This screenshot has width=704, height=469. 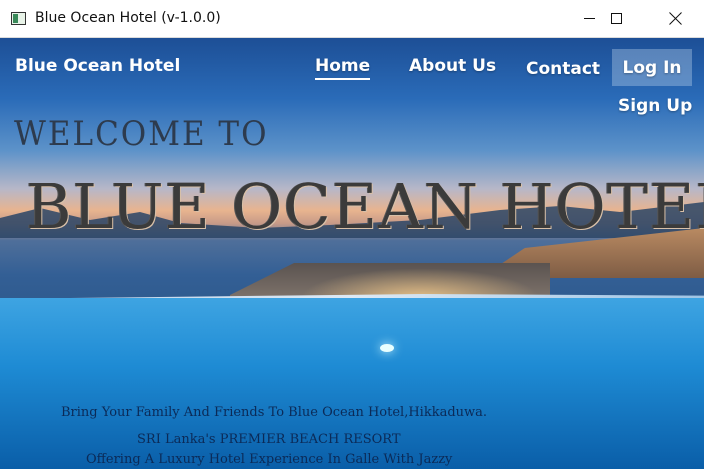 I want to click on nav-about-us: About Us, so click(x=452, y=66).